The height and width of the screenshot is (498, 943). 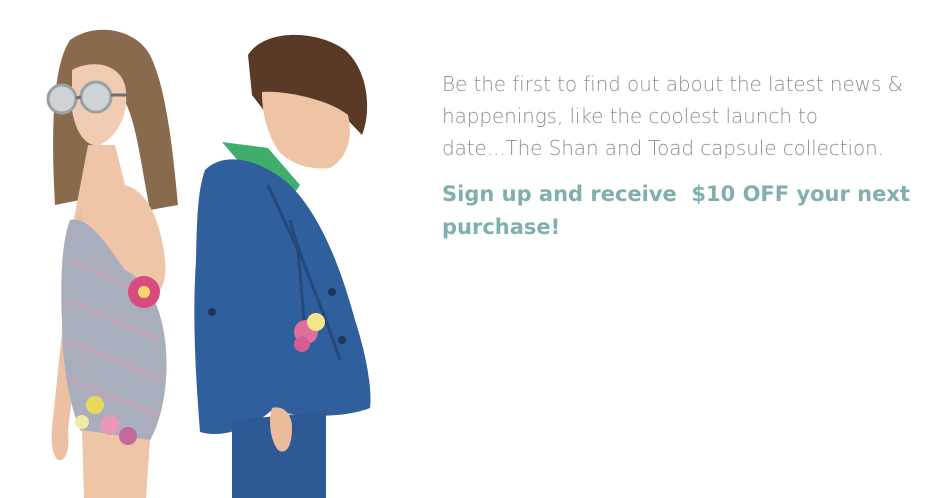 What do you see at coordinates (282, 296) in the screenshot?
I see `boy-blazer` at bounding box center [282, 296].